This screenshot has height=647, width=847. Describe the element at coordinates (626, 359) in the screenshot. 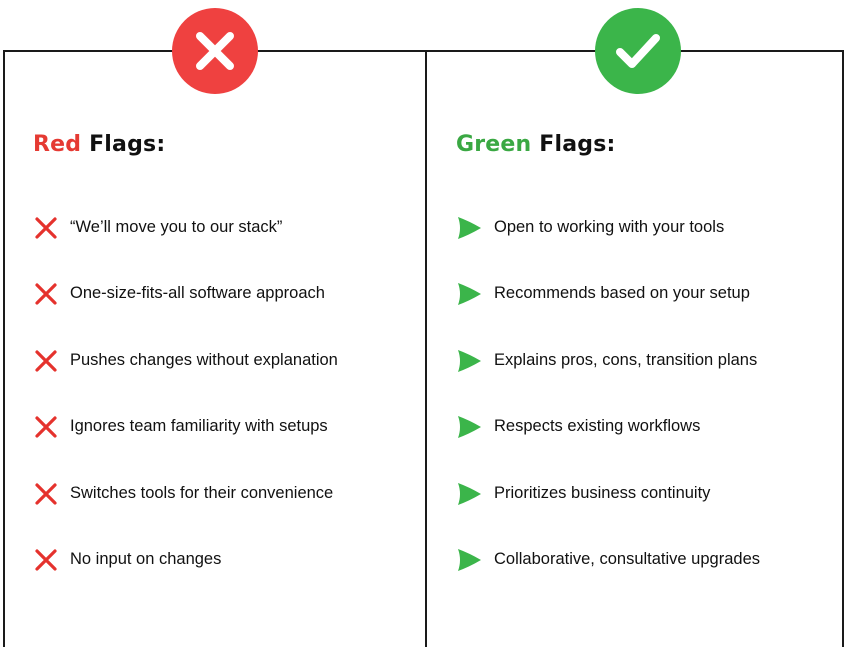

I see `green-flag-text: Explains pros, cons, transition plans` at that location.